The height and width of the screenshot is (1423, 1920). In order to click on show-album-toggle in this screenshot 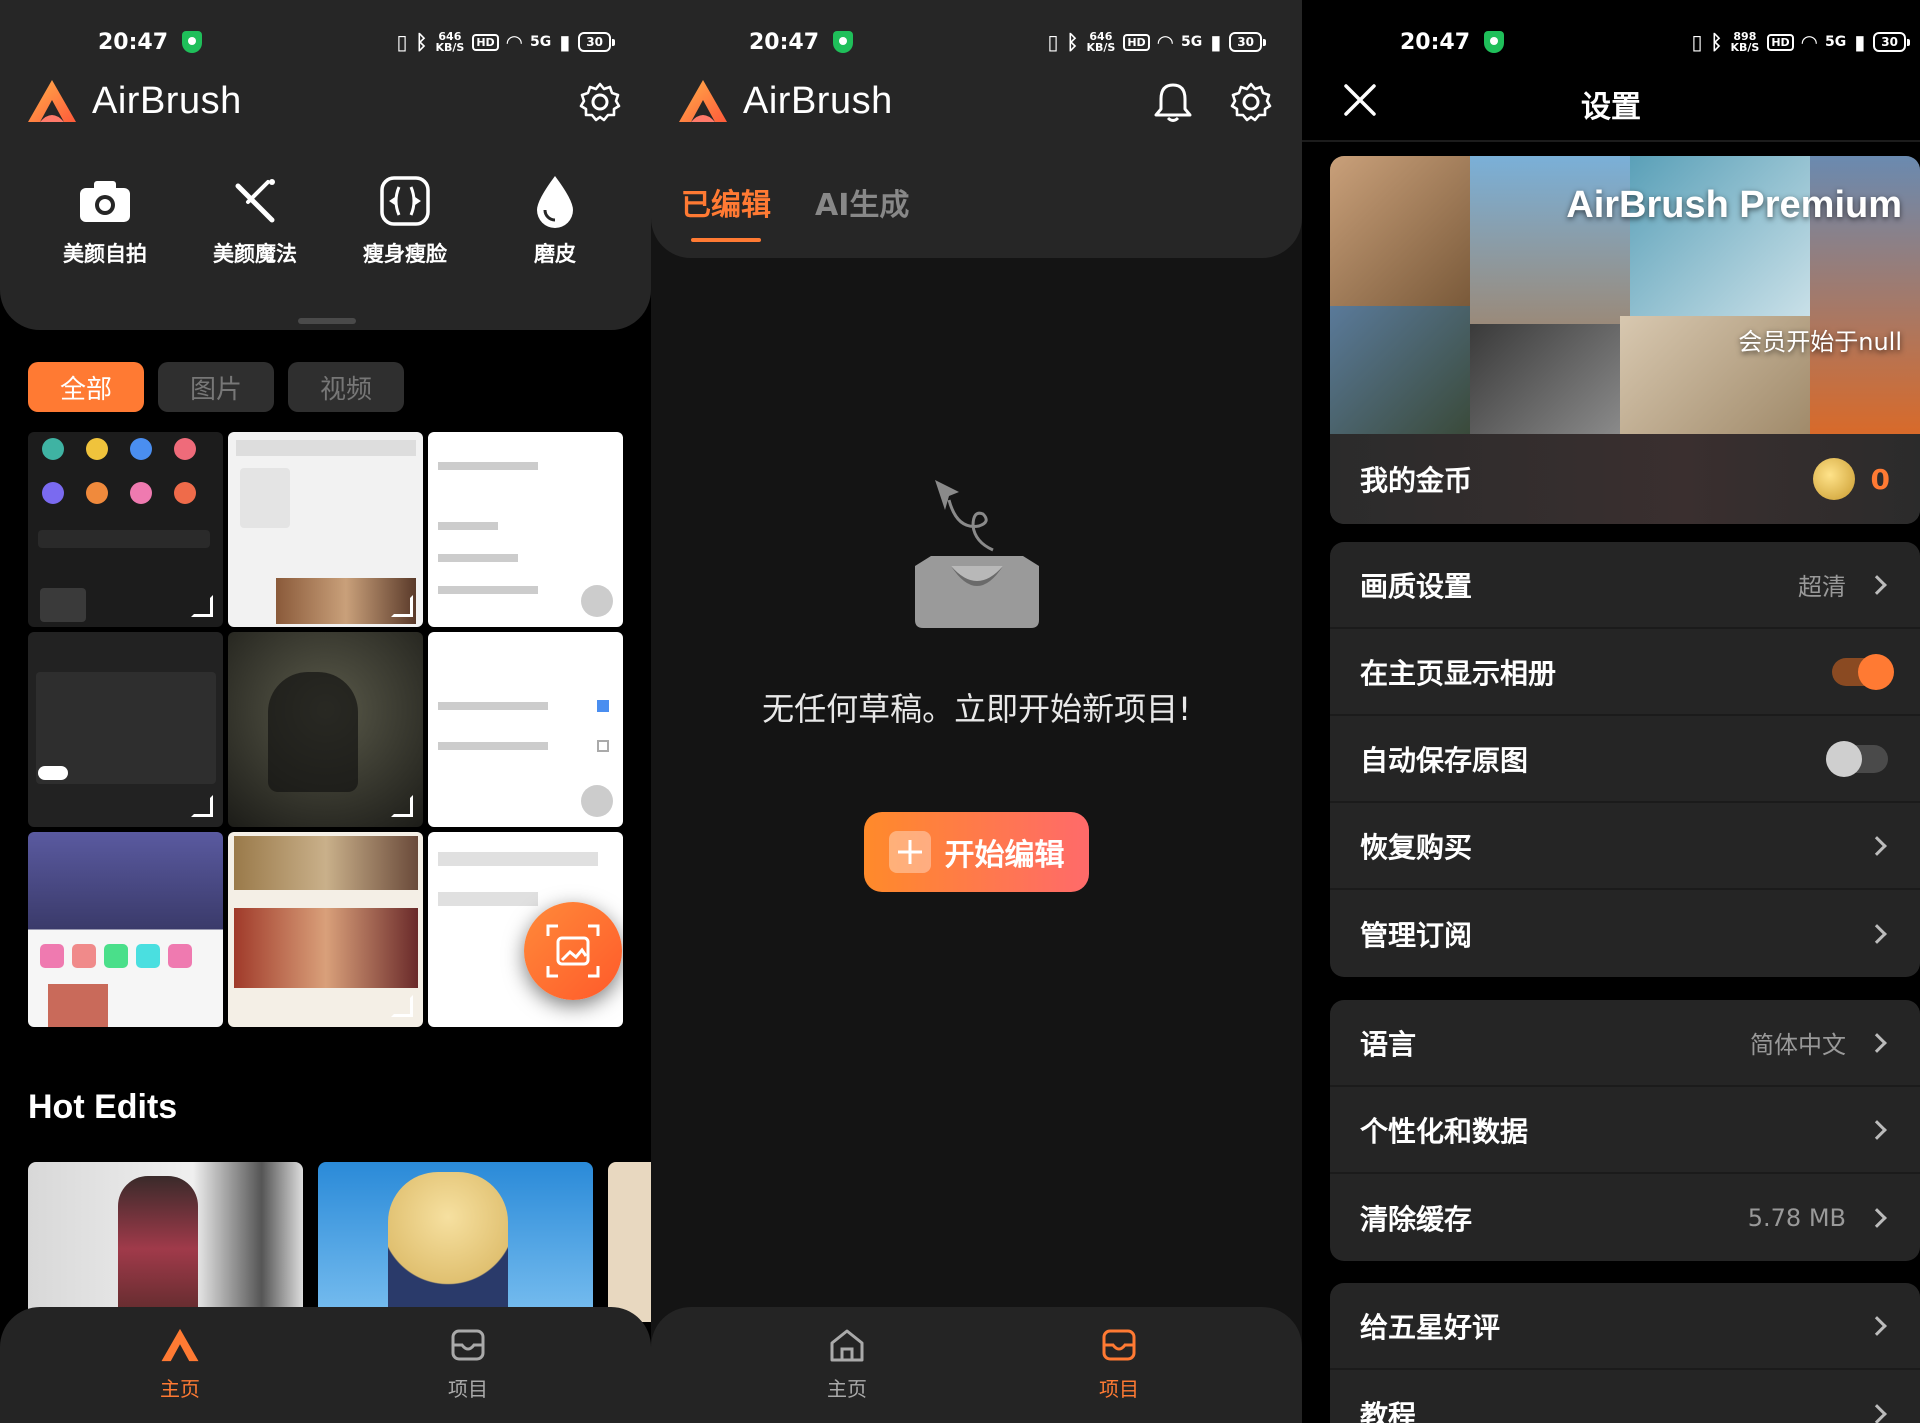, I will do `click(1863, 671)`.